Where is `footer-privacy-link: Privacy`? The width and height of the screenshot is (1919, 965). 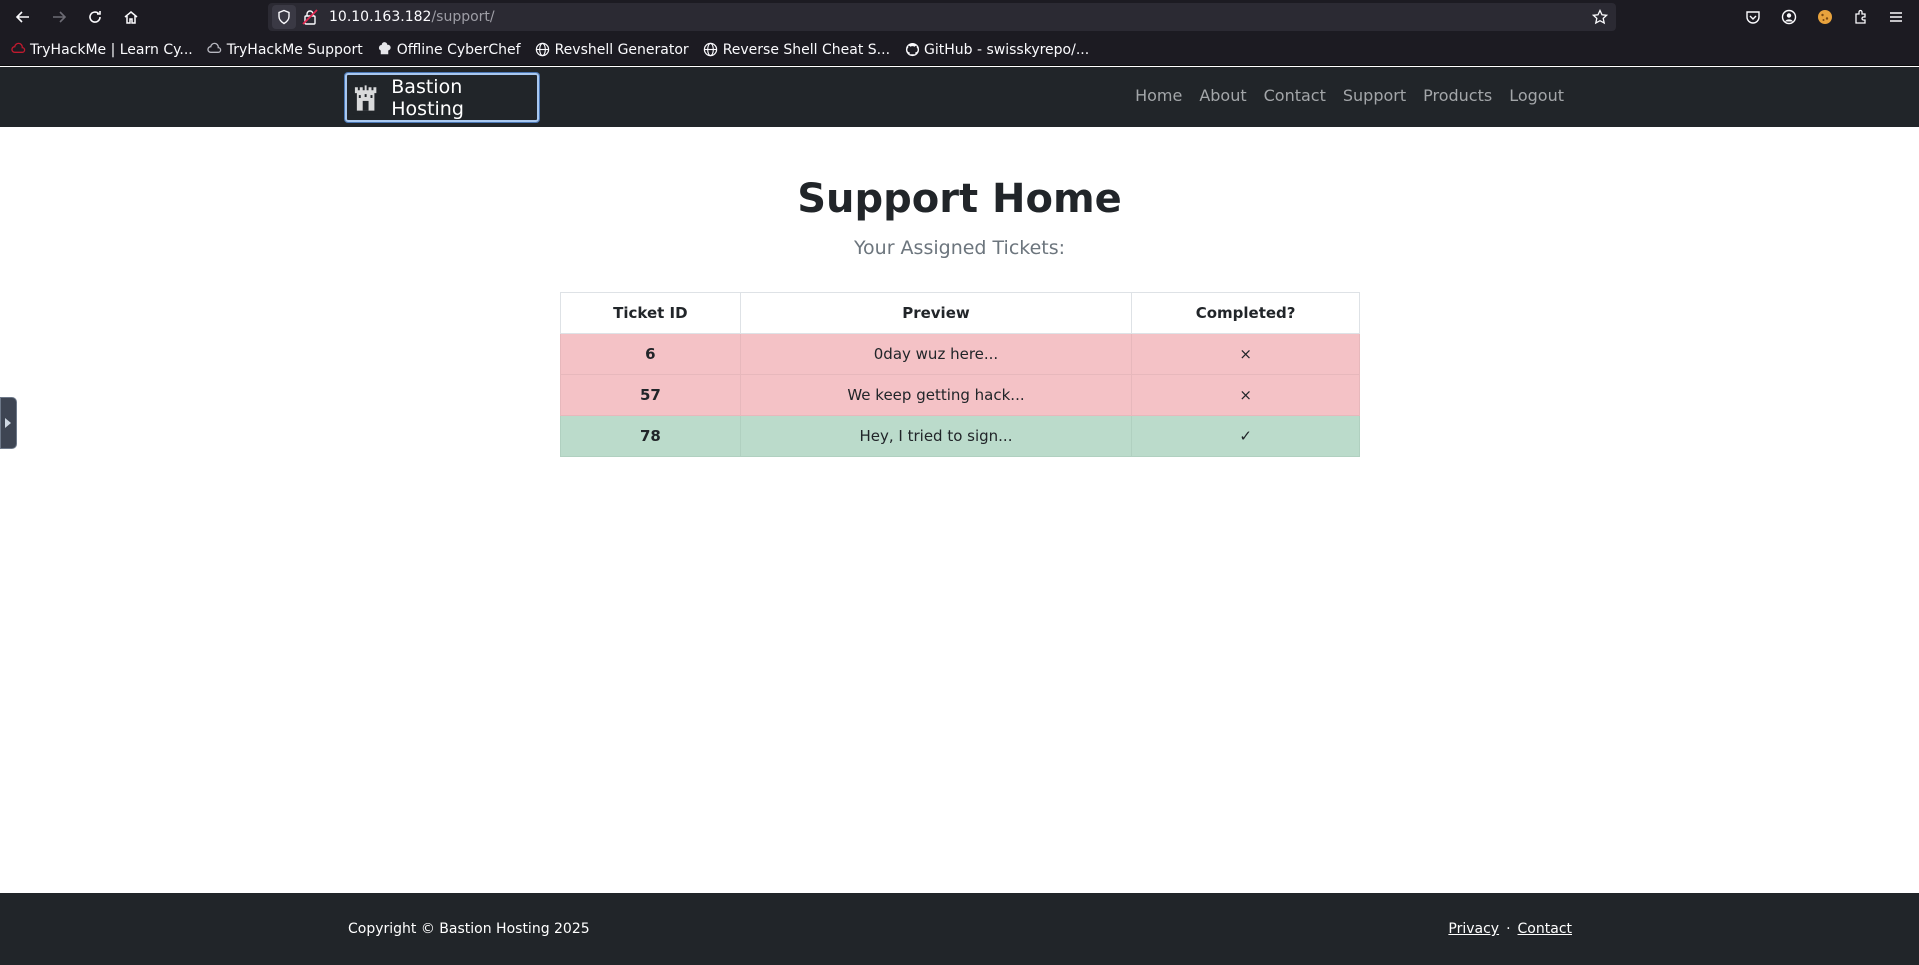 footer-privacy-link: Privacy is located at coordinates (1473, 929).